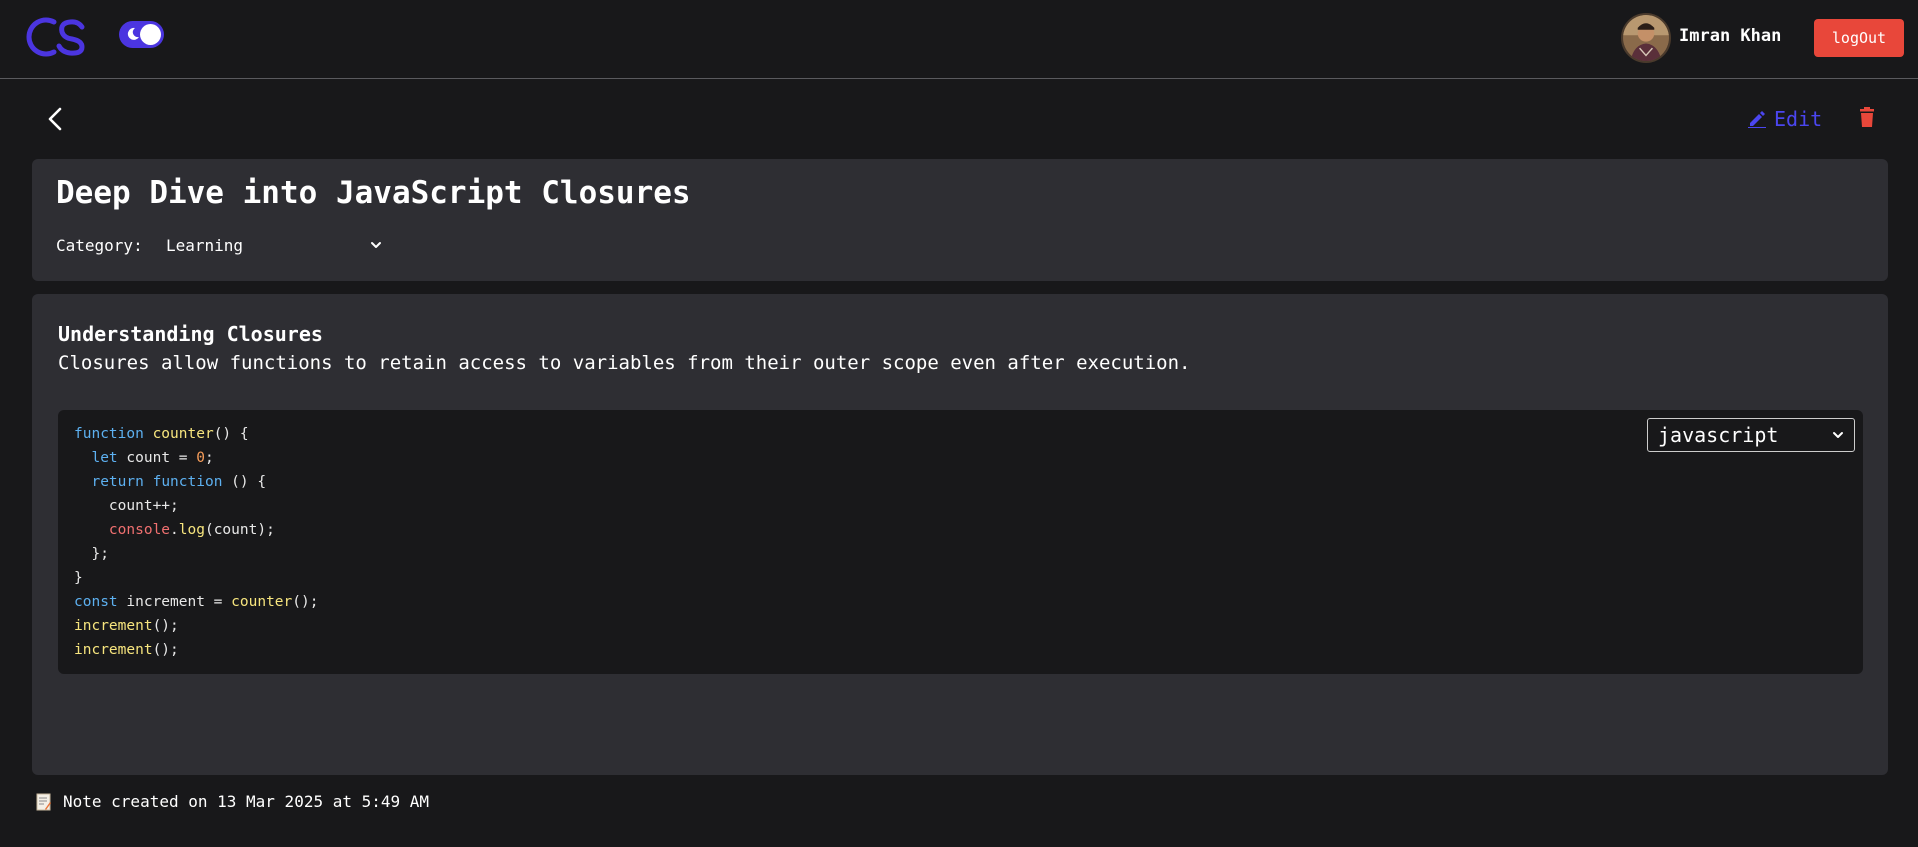  Describe the element at coordinates (959, 39) in the screenshot. I see `top-navbar: Imran Khan logOut` at that location.